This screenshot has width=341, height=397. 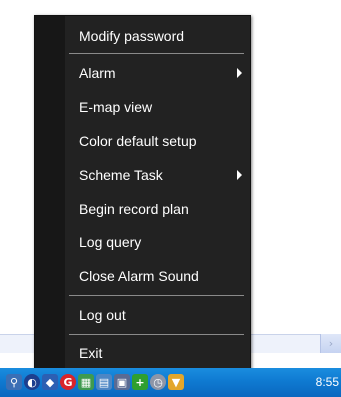 What do you see at coordinates (110, 242) in the screenshot?
I see `menu-item-label: Log query` at bounding box center [110, 242].